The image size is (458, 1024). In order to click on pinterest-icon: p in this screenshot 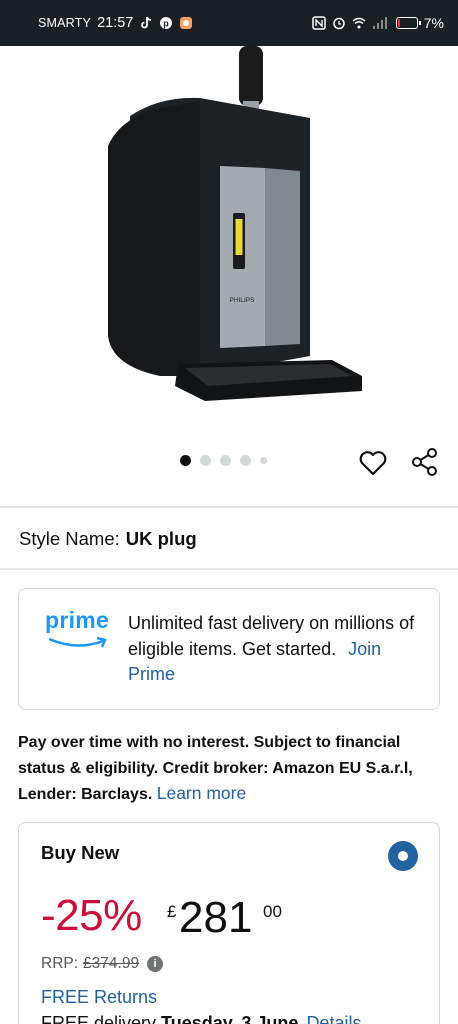, I will do `click(166, 23)`.